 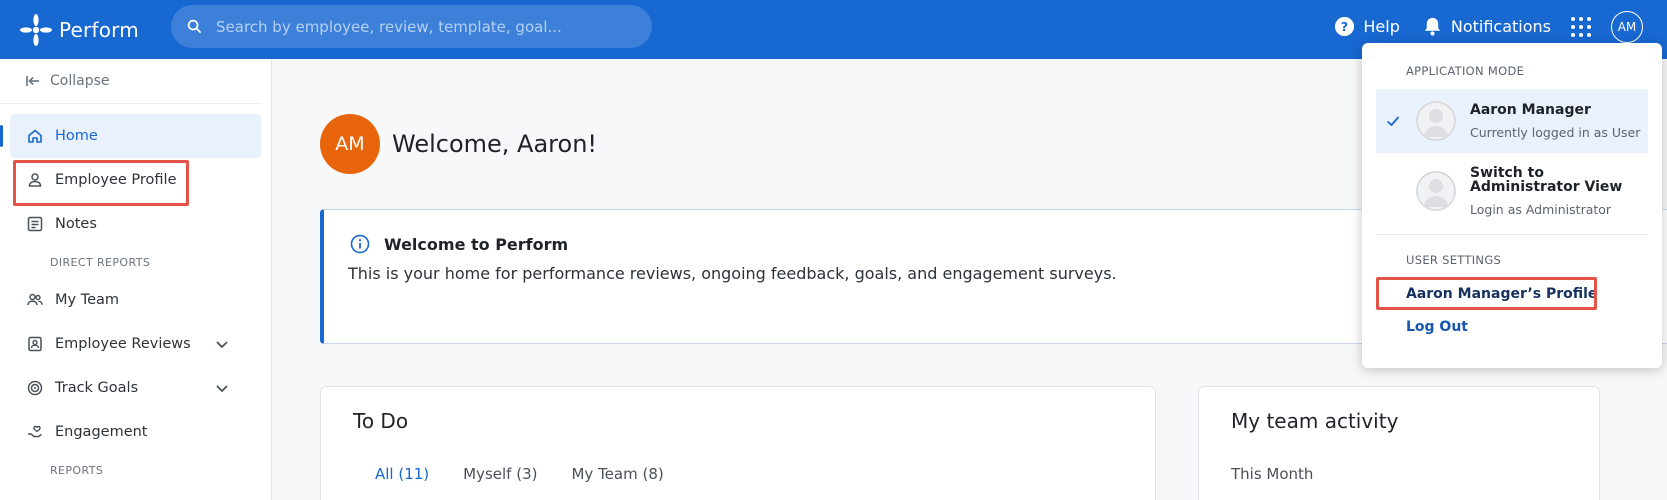 What do you see at coordinates (35, 224) in the screenshot?
I see `notes-icon` at bounding box center [35, 224].